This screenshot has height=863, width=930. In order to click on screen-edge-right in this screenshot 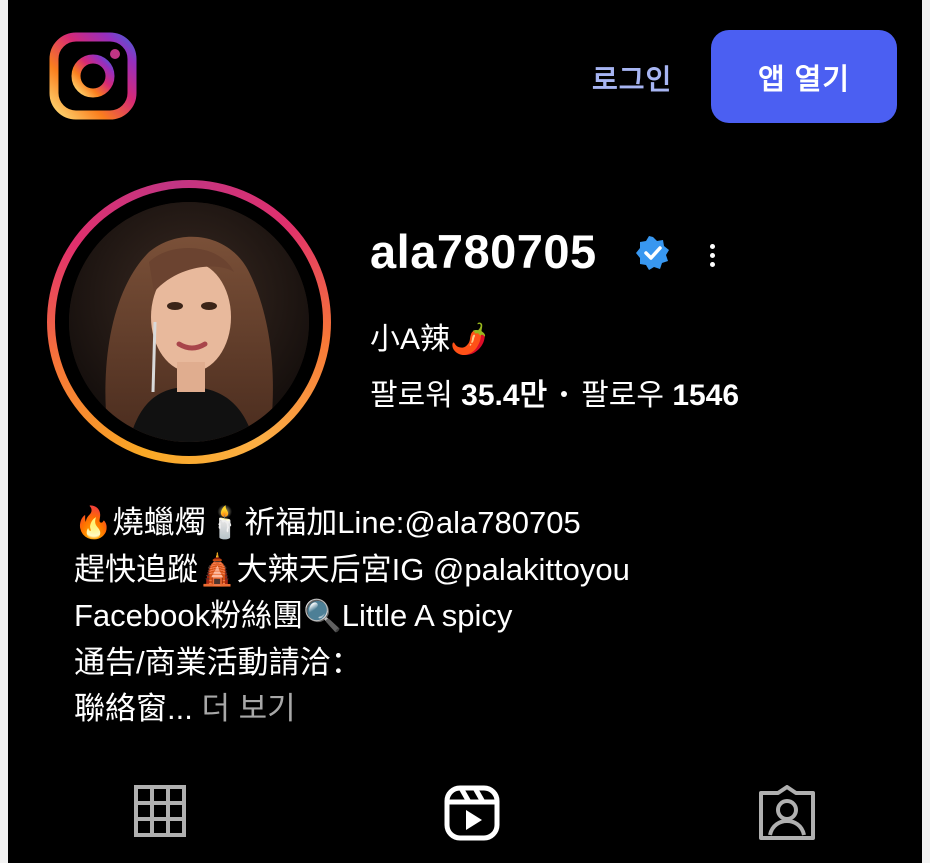, I will do `click(926, 431)`.